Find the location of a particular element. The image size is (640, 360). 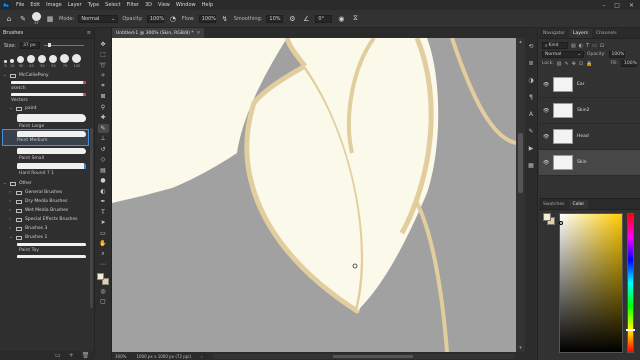

preset-brush: 50 is located at coordinates (42, 61).